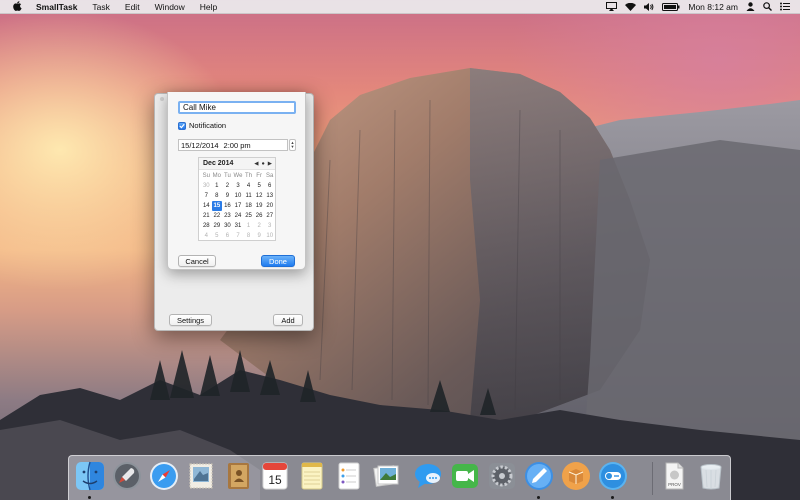 The image size is (800, 500). I want to click on app-menu-smalltask: SmallTask, so click(56, 7).